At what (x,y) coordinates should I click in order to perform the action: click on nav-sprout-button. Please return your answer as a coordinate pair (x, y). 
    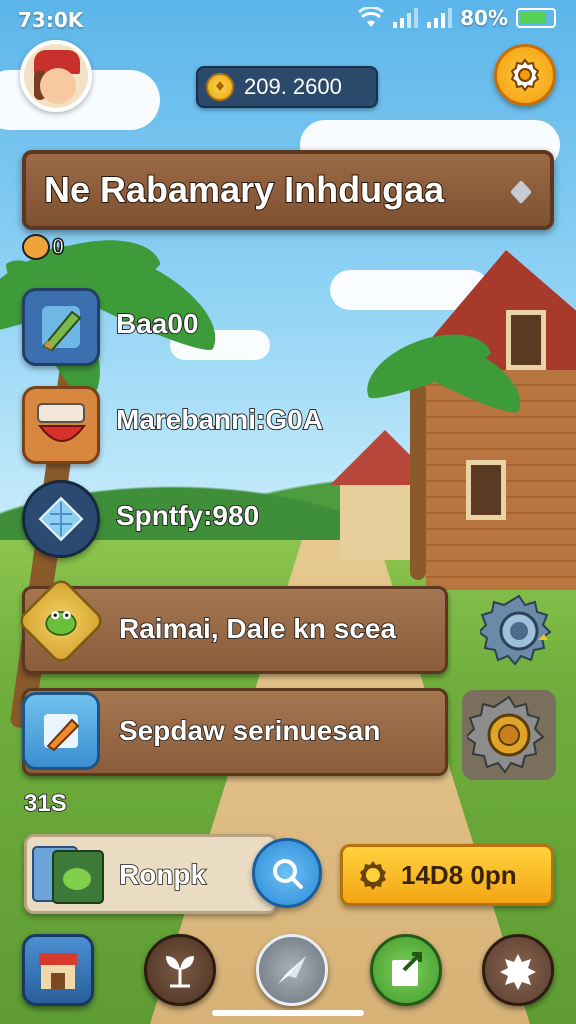
    Looking at the image, I should click on (180, 970).